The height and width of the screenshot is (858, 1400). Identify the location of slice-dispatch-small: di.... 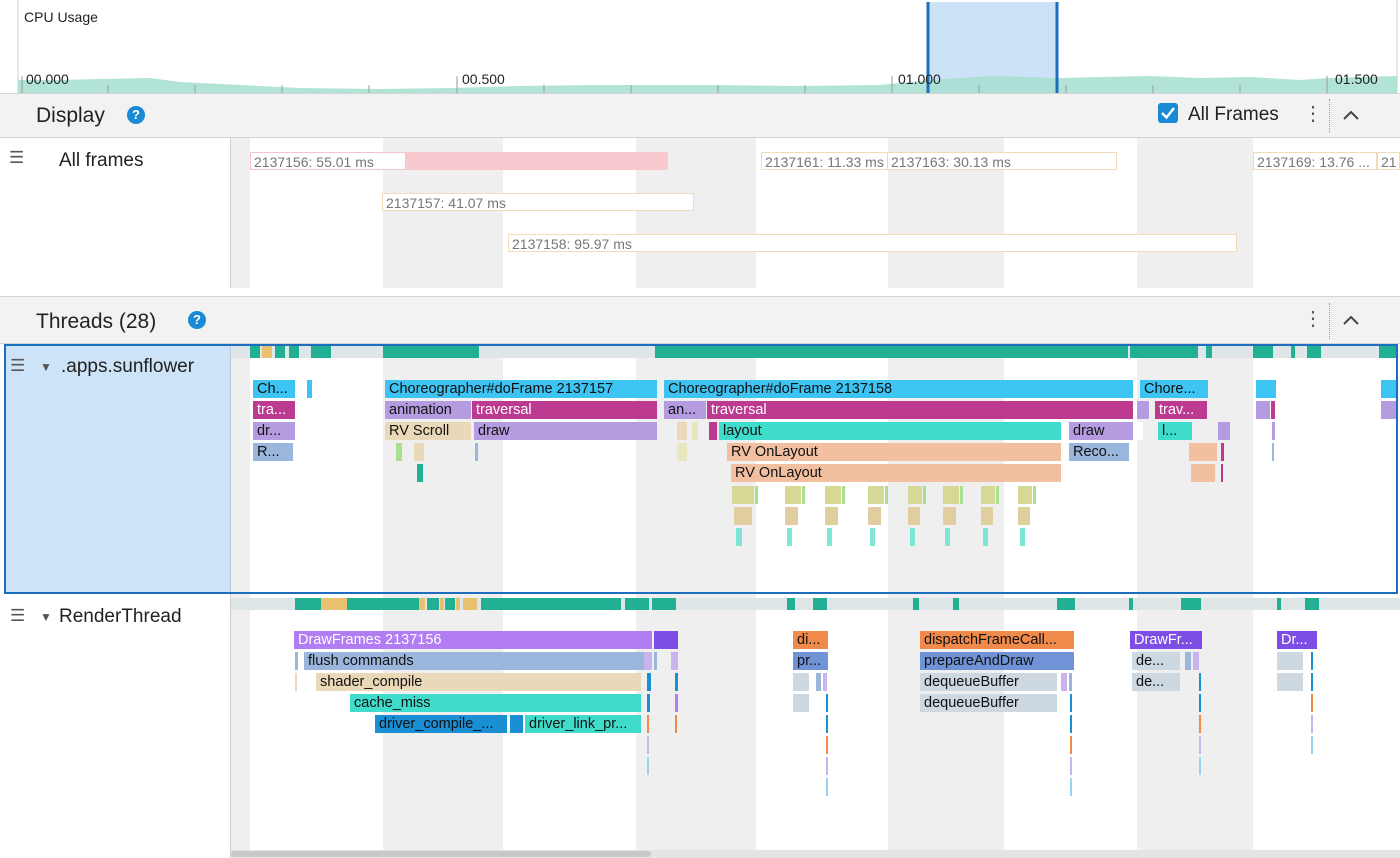
(810, 640).